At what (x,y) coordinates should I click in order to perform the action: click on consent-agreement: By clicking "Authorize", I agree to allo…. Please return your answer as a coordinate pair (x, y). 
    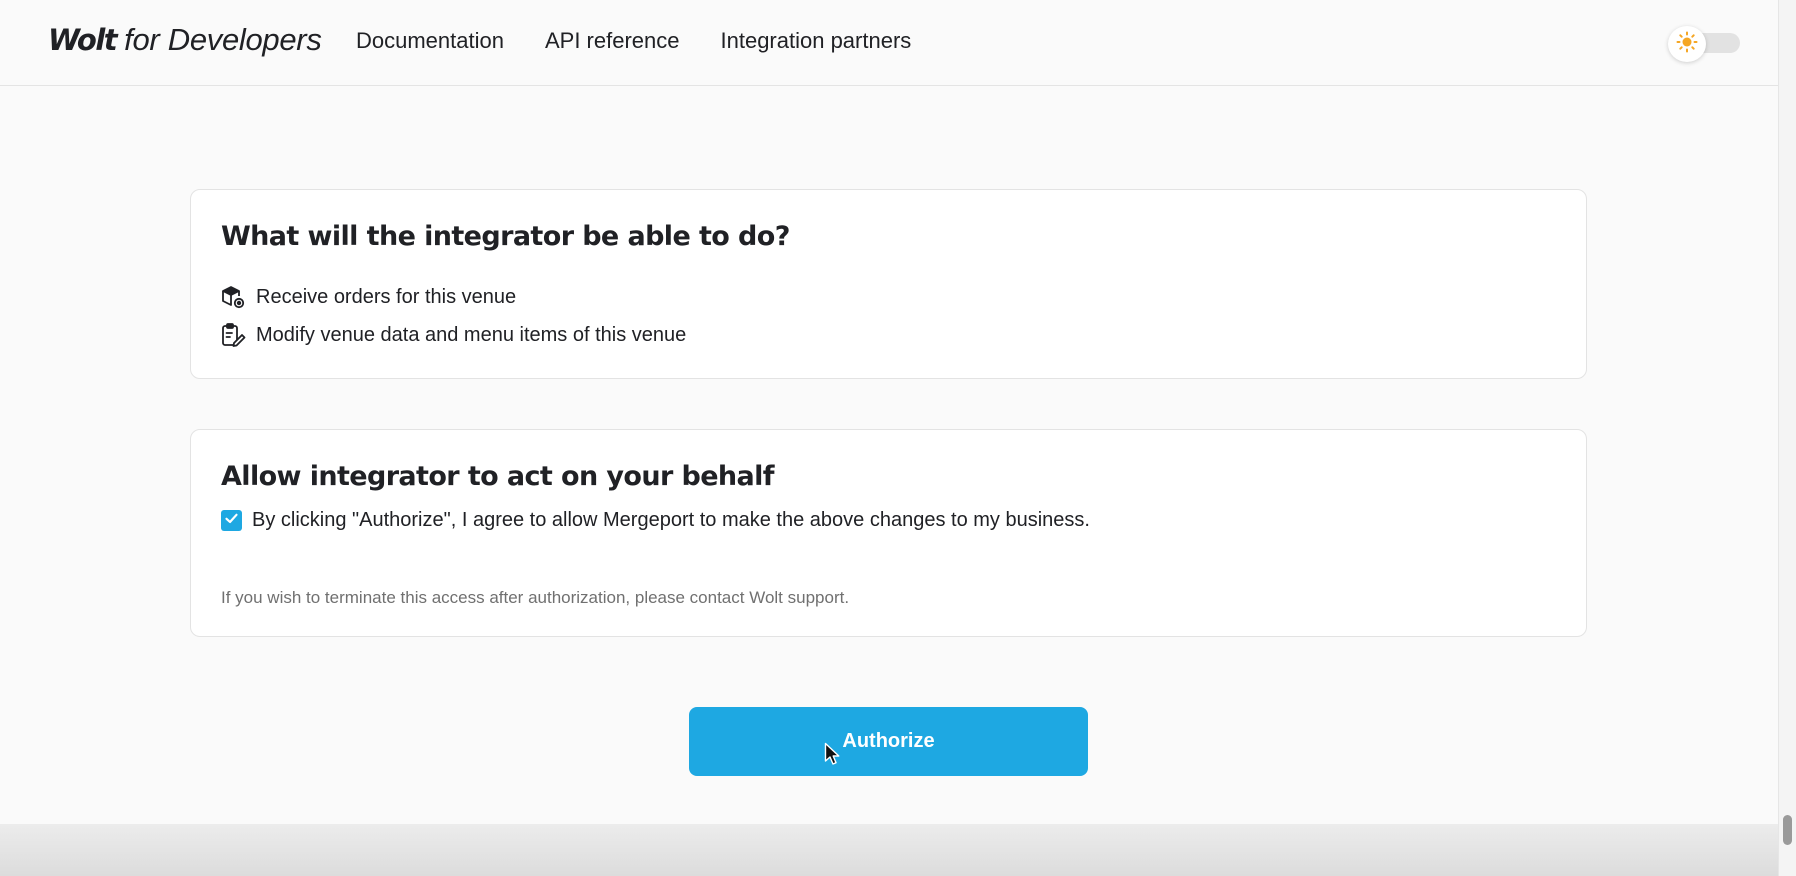
    Looking at the image, I should click on (655, 520).